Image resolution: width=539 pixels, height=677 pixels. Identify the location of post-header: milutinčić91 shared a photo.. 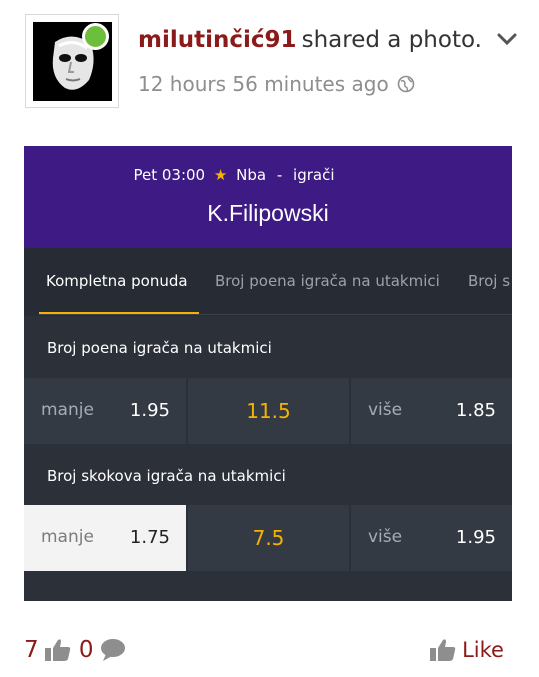
(310, 40).